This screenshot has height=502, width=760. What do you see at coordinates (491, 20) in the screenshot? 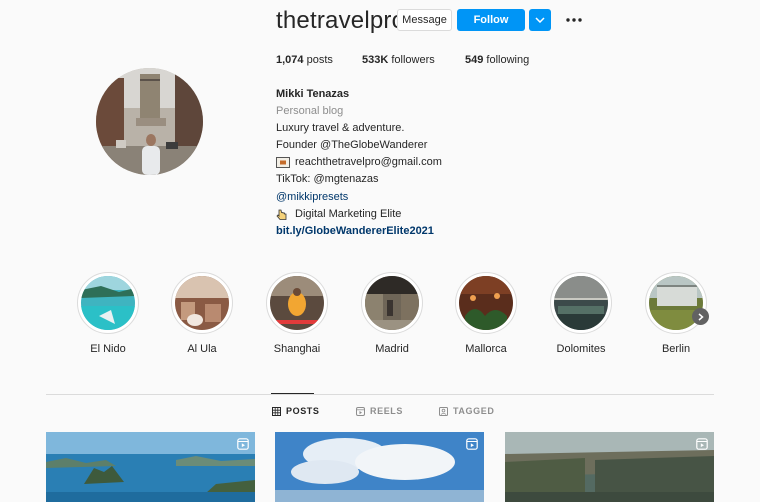
I see `follow-button: Follow` at bounding box center [491, 20].